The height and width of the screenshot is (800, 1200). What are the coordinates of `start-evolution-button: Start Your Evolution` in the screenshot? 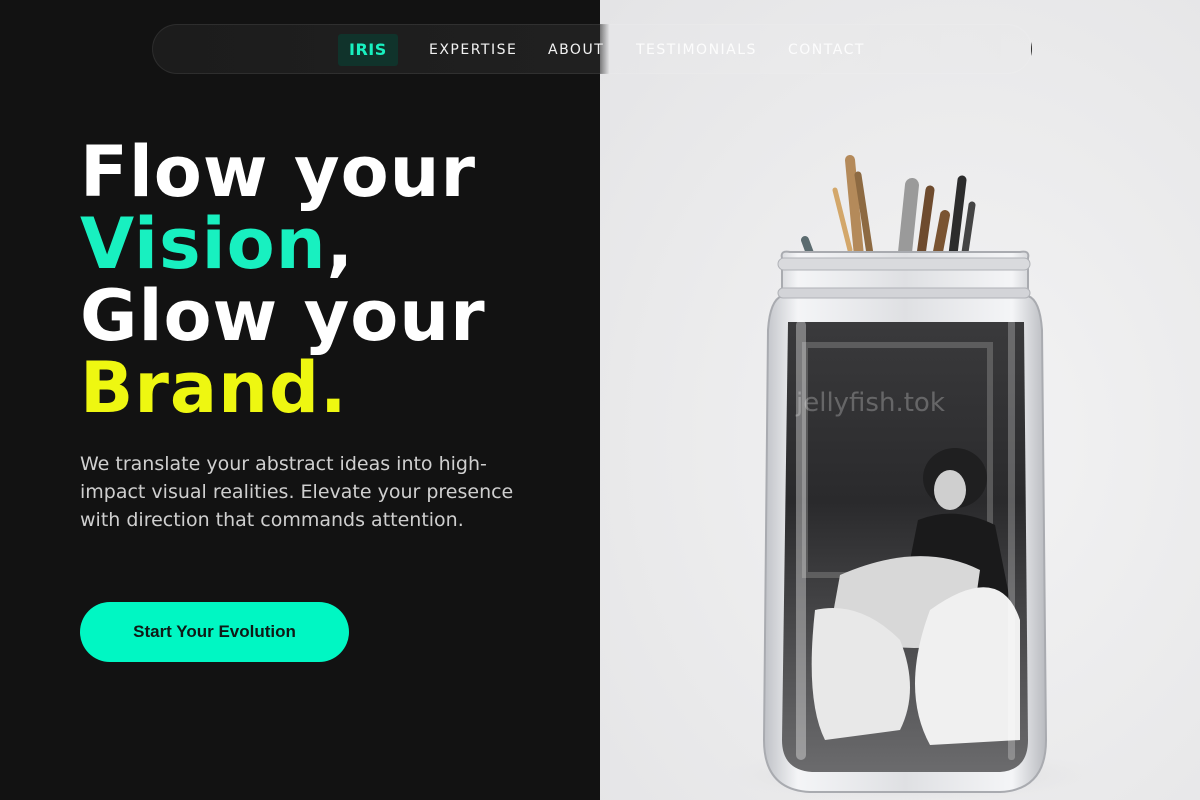 It's located at (214, 632).